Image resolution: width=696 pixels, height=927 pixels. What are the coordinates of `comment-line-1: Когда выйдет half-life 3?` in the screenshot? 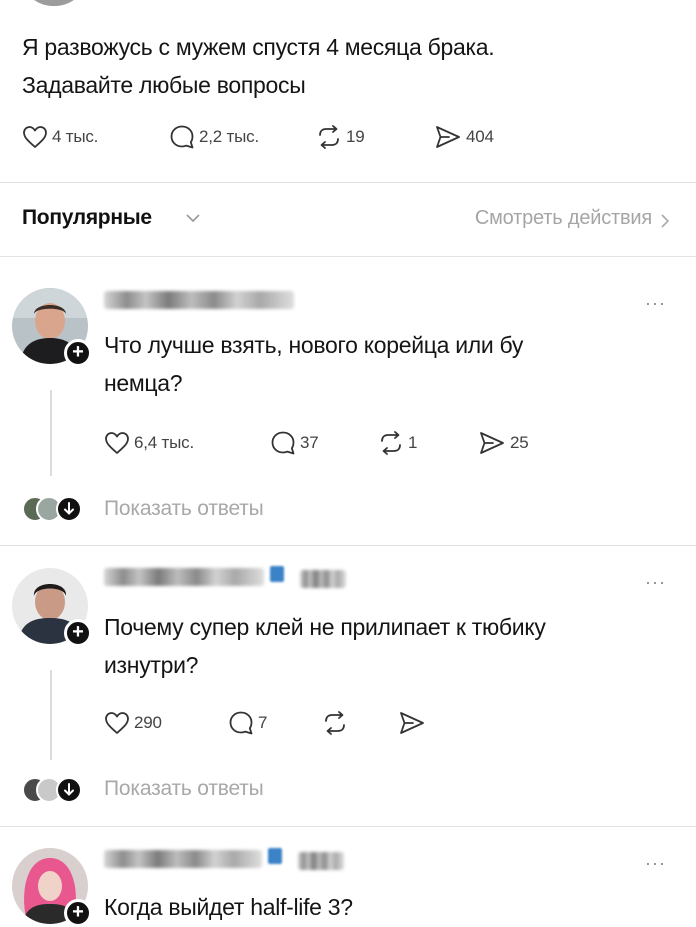 It's located at (228, 907).